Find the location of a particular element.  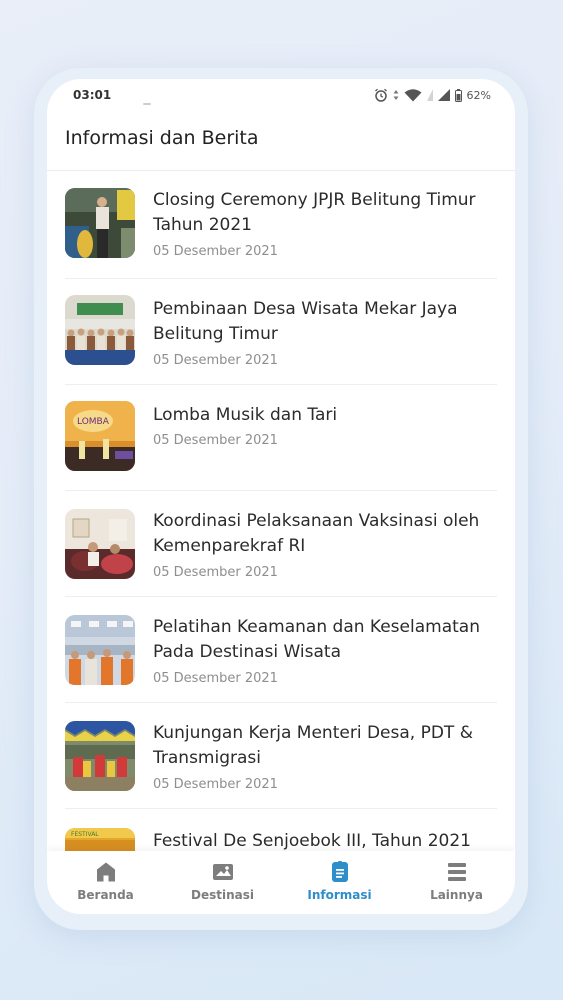

battery-percent: 62% is located at coordinates (478, 95).